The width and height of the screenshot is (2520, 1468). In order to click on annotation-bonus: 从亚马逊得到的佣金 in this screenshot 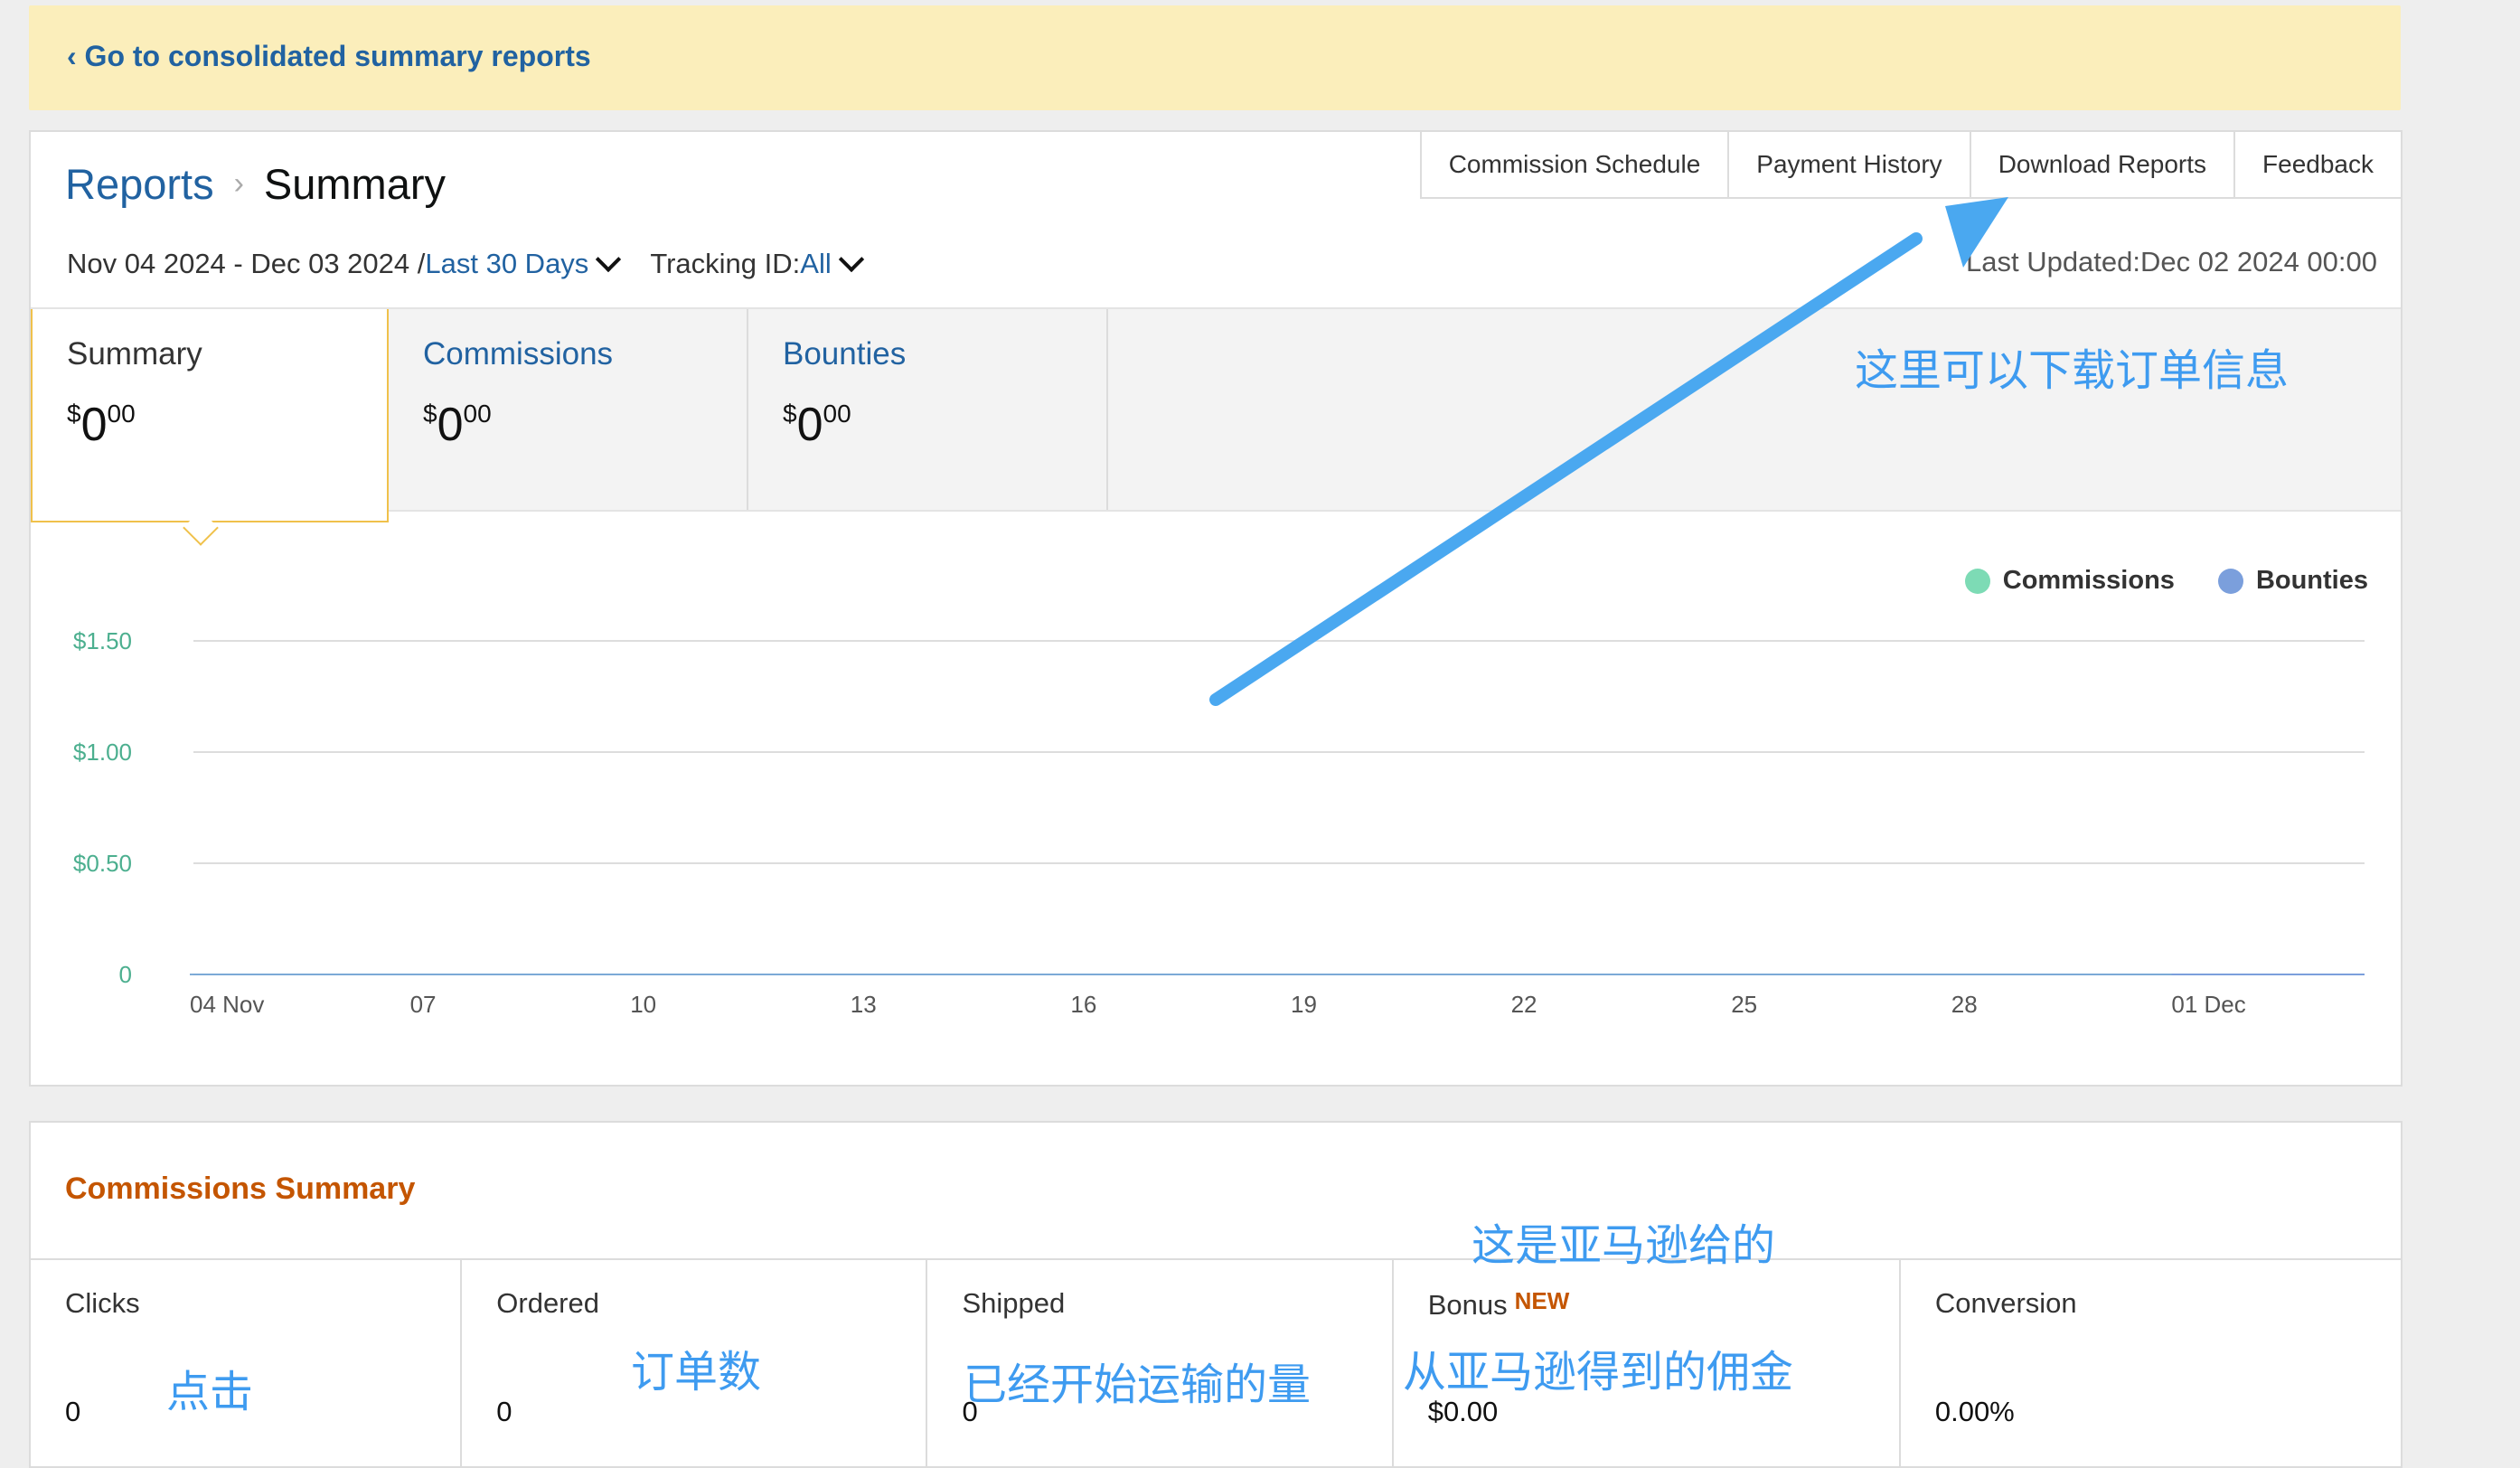, I will do `click(1598, 1373)`.